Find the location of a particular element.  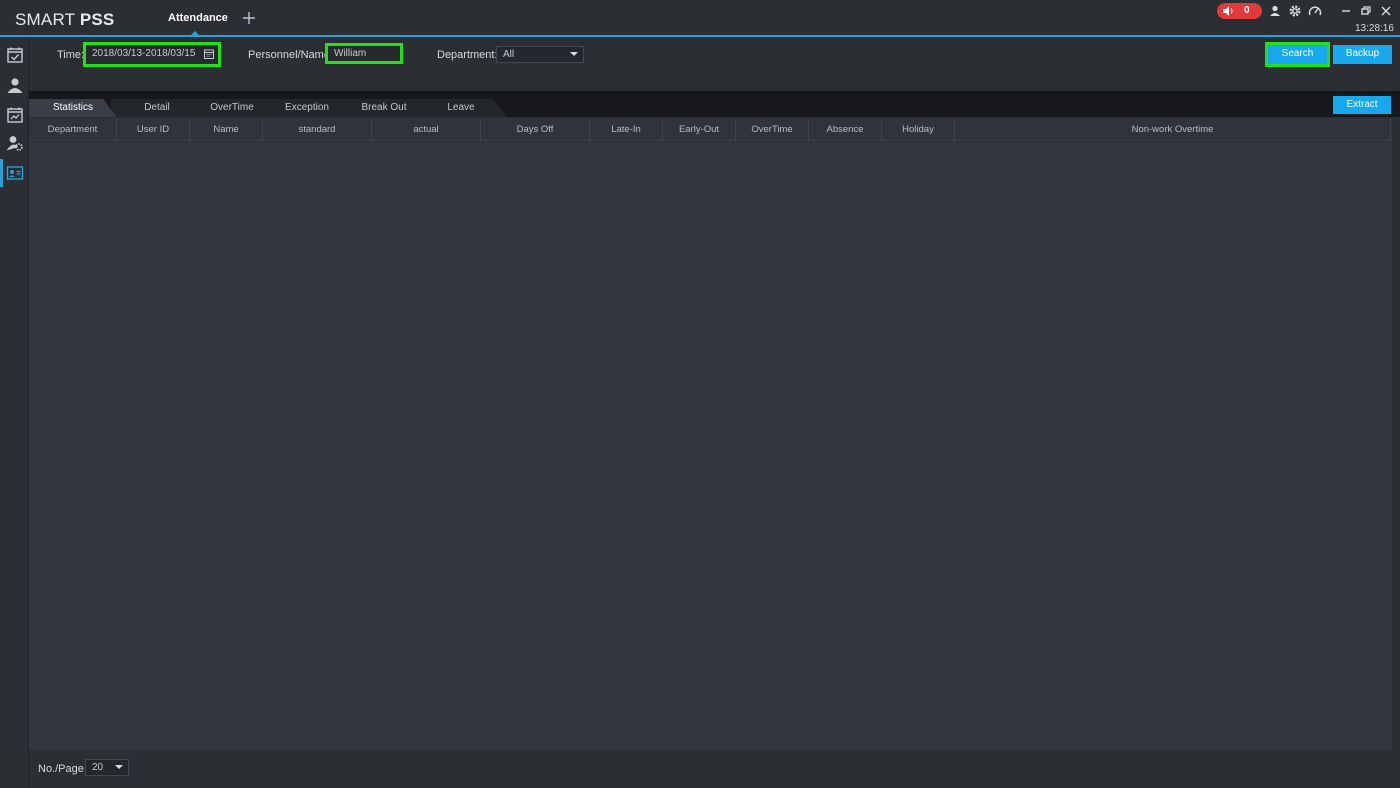

close-icon is located at coordinates (1386, 11).